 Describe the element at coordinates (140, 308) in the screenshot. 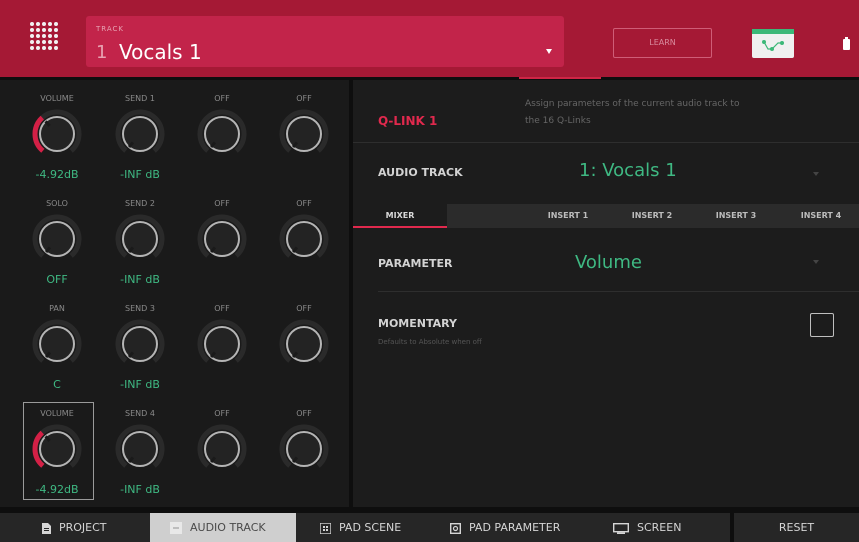

I see `knob-label: SEND 3` at that location.